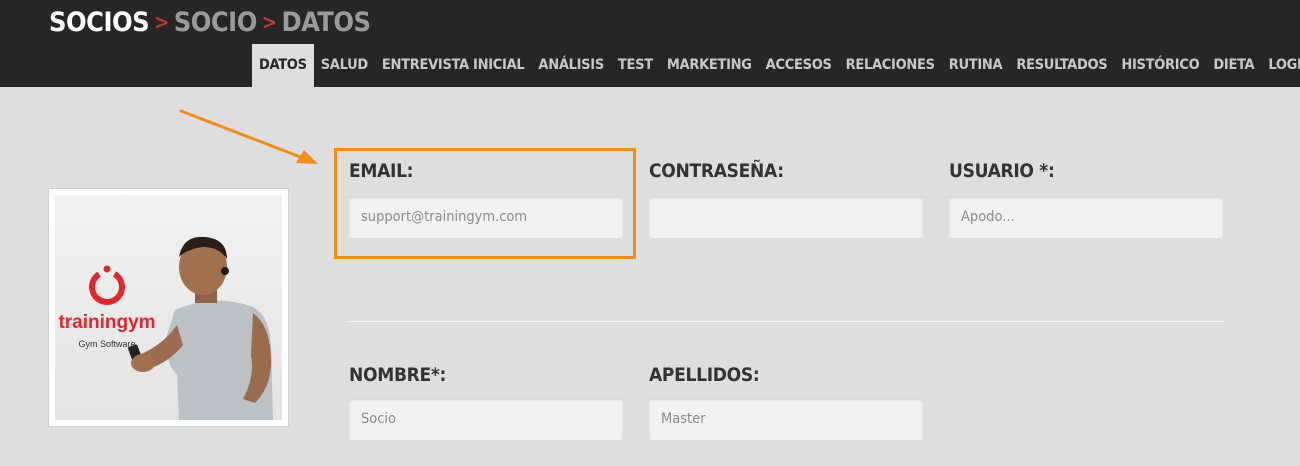 The image size is (1300, 466). I want to click on section-divider, so click(786, 321).